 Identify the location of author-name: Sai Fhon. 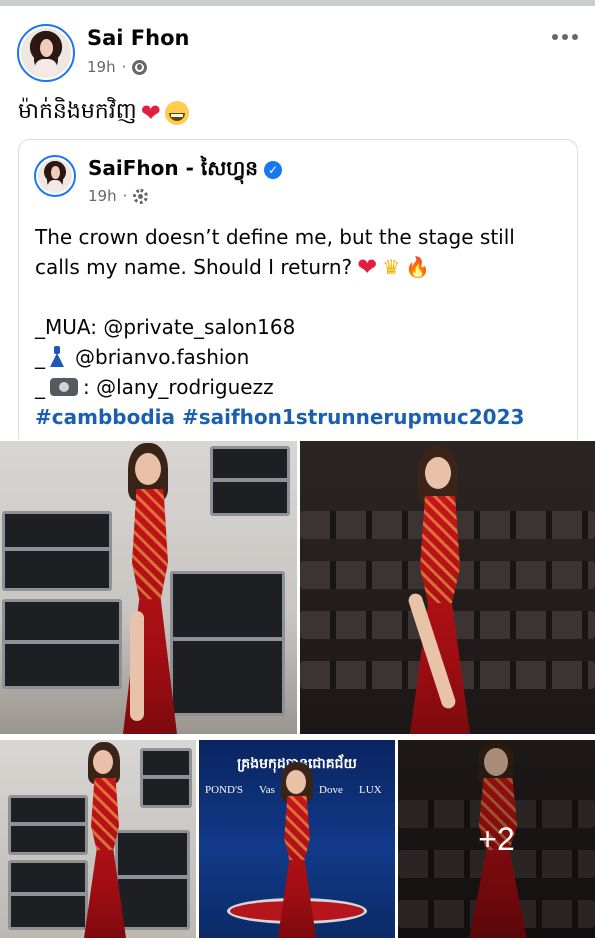
(138, 38).